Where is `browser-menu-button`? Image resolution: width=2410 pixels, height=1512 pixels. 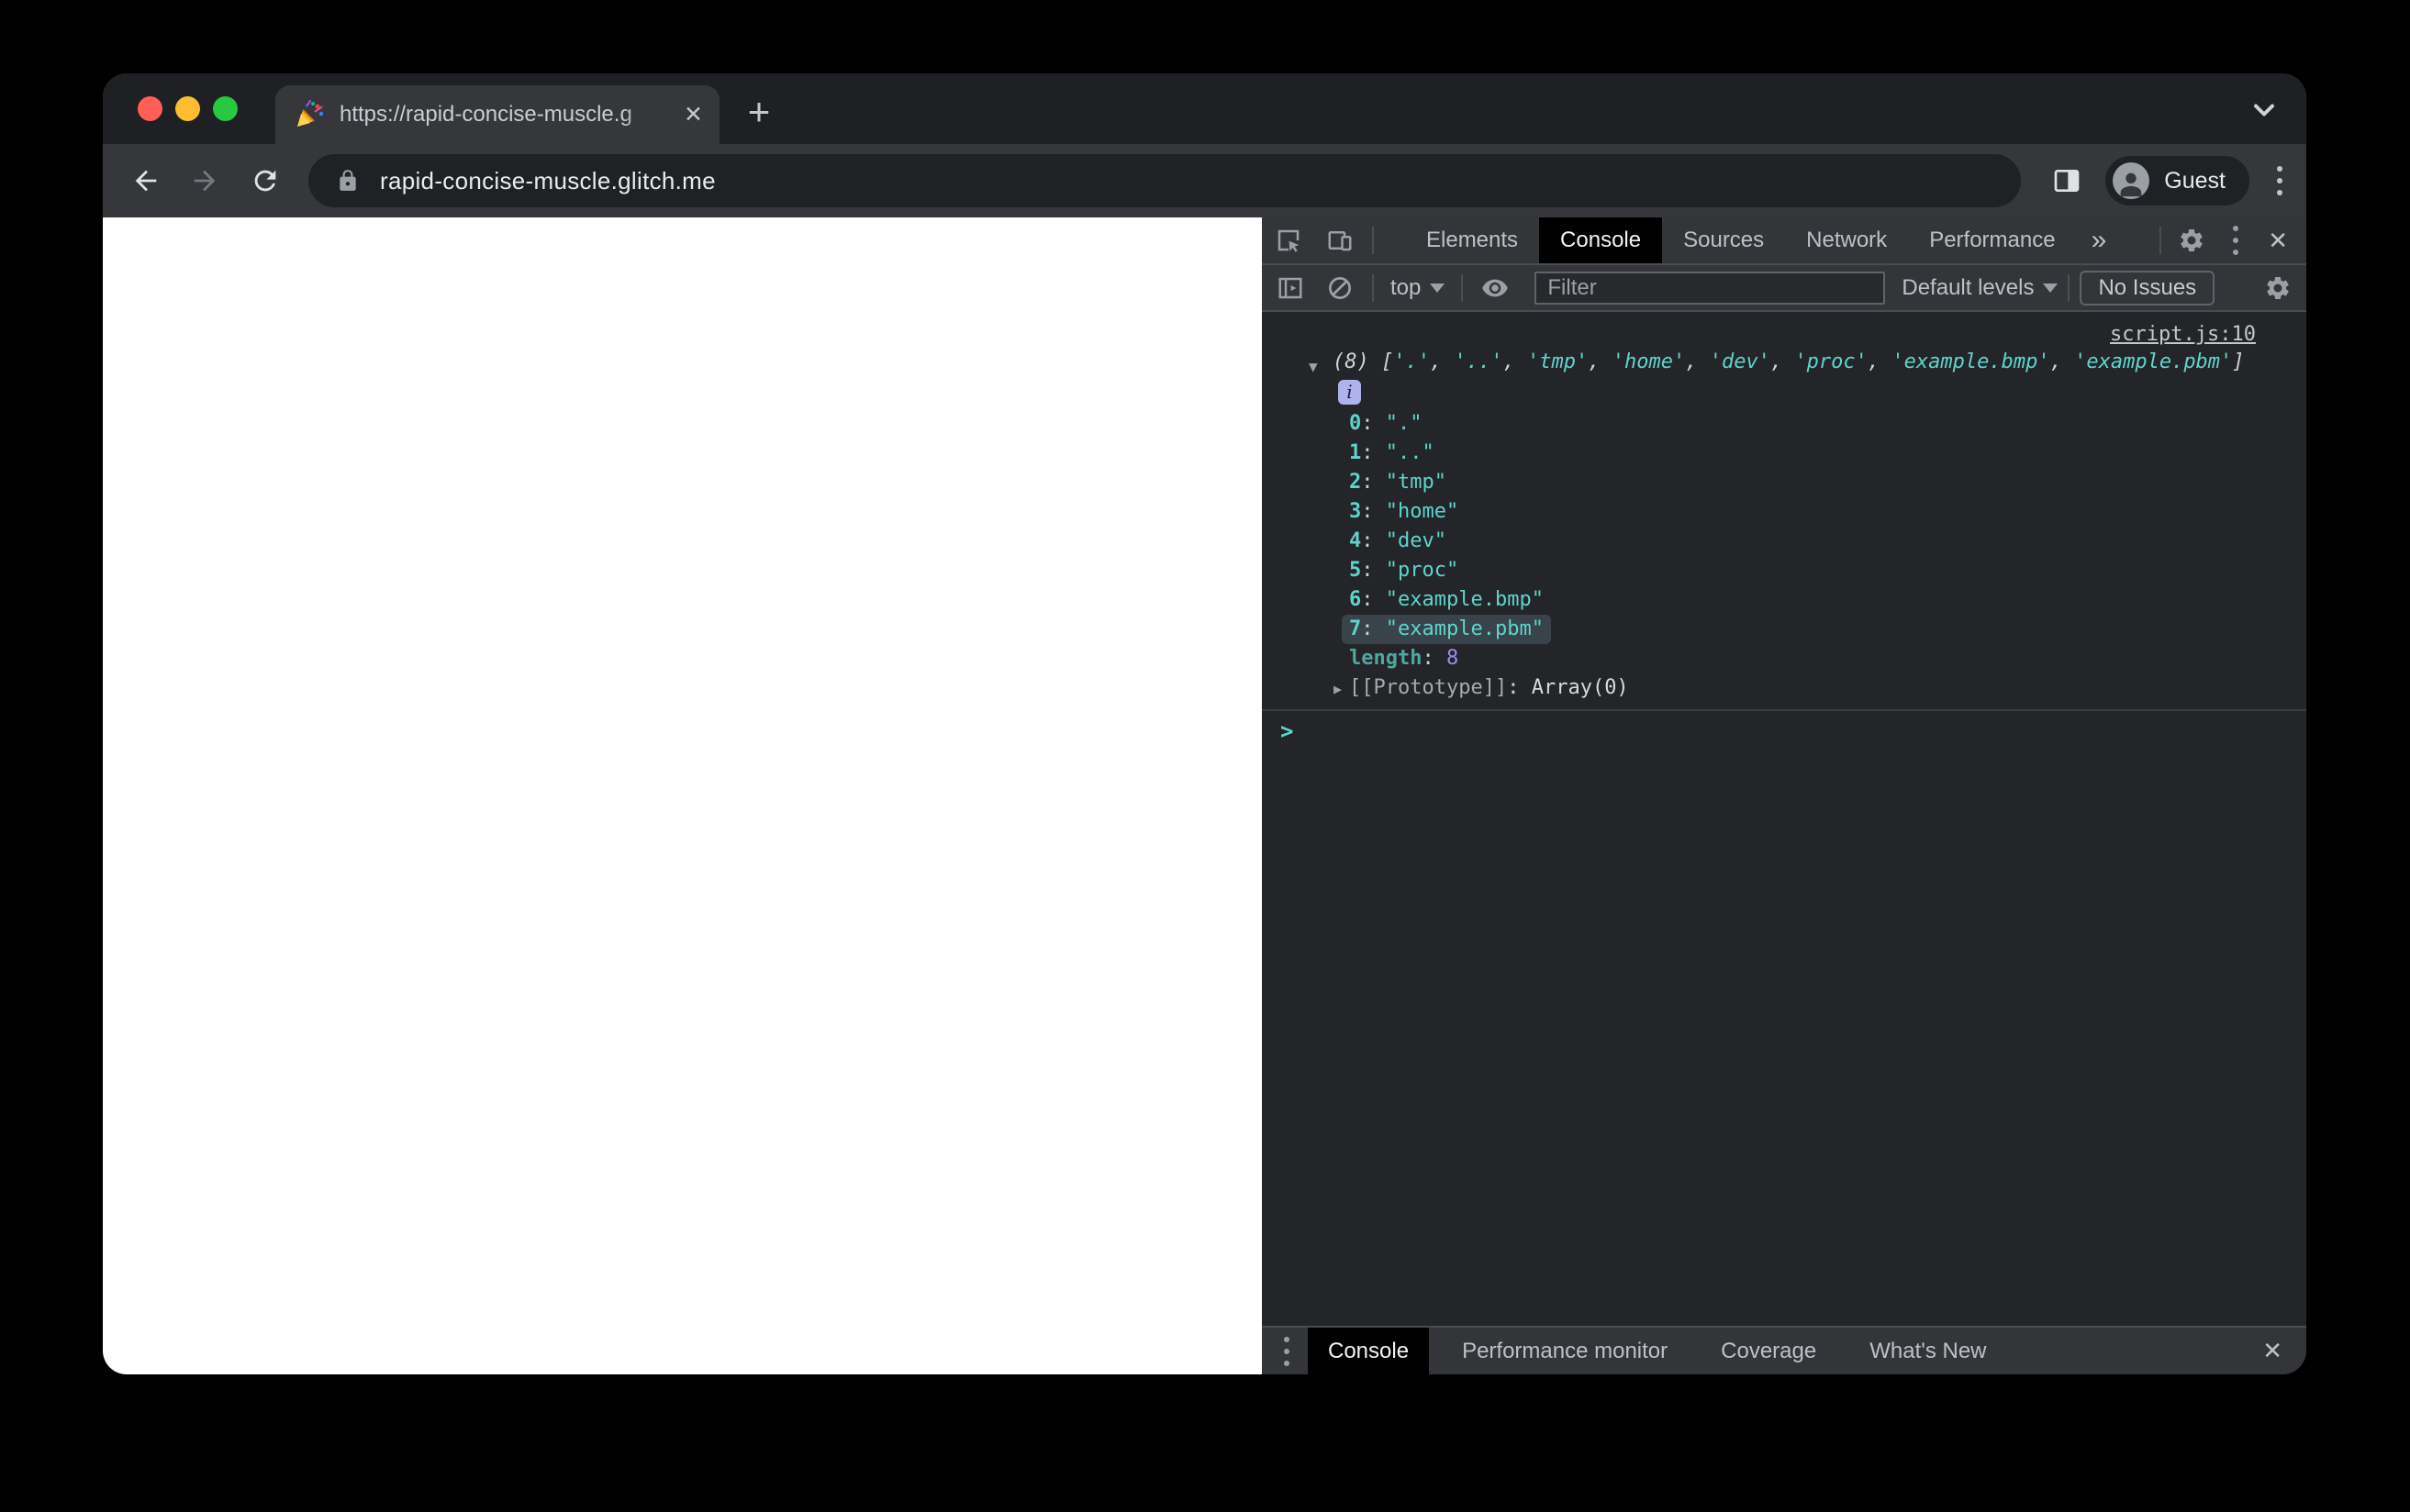 browser-menu-button is located at coordinates (2279, 181).